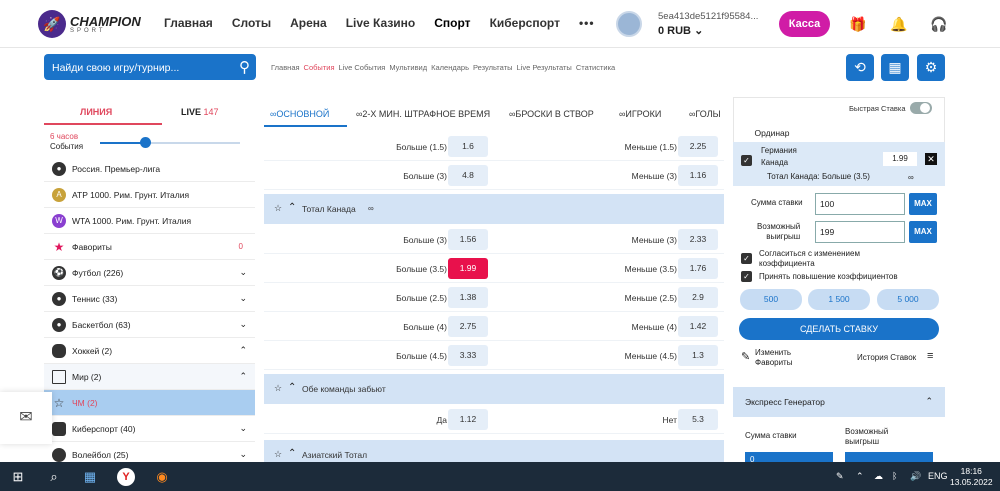  What do you see at coordinates (860, 476) in the screenshot?
I see `chevron-up-icon: ⌃` at bounding box center [860, 476].